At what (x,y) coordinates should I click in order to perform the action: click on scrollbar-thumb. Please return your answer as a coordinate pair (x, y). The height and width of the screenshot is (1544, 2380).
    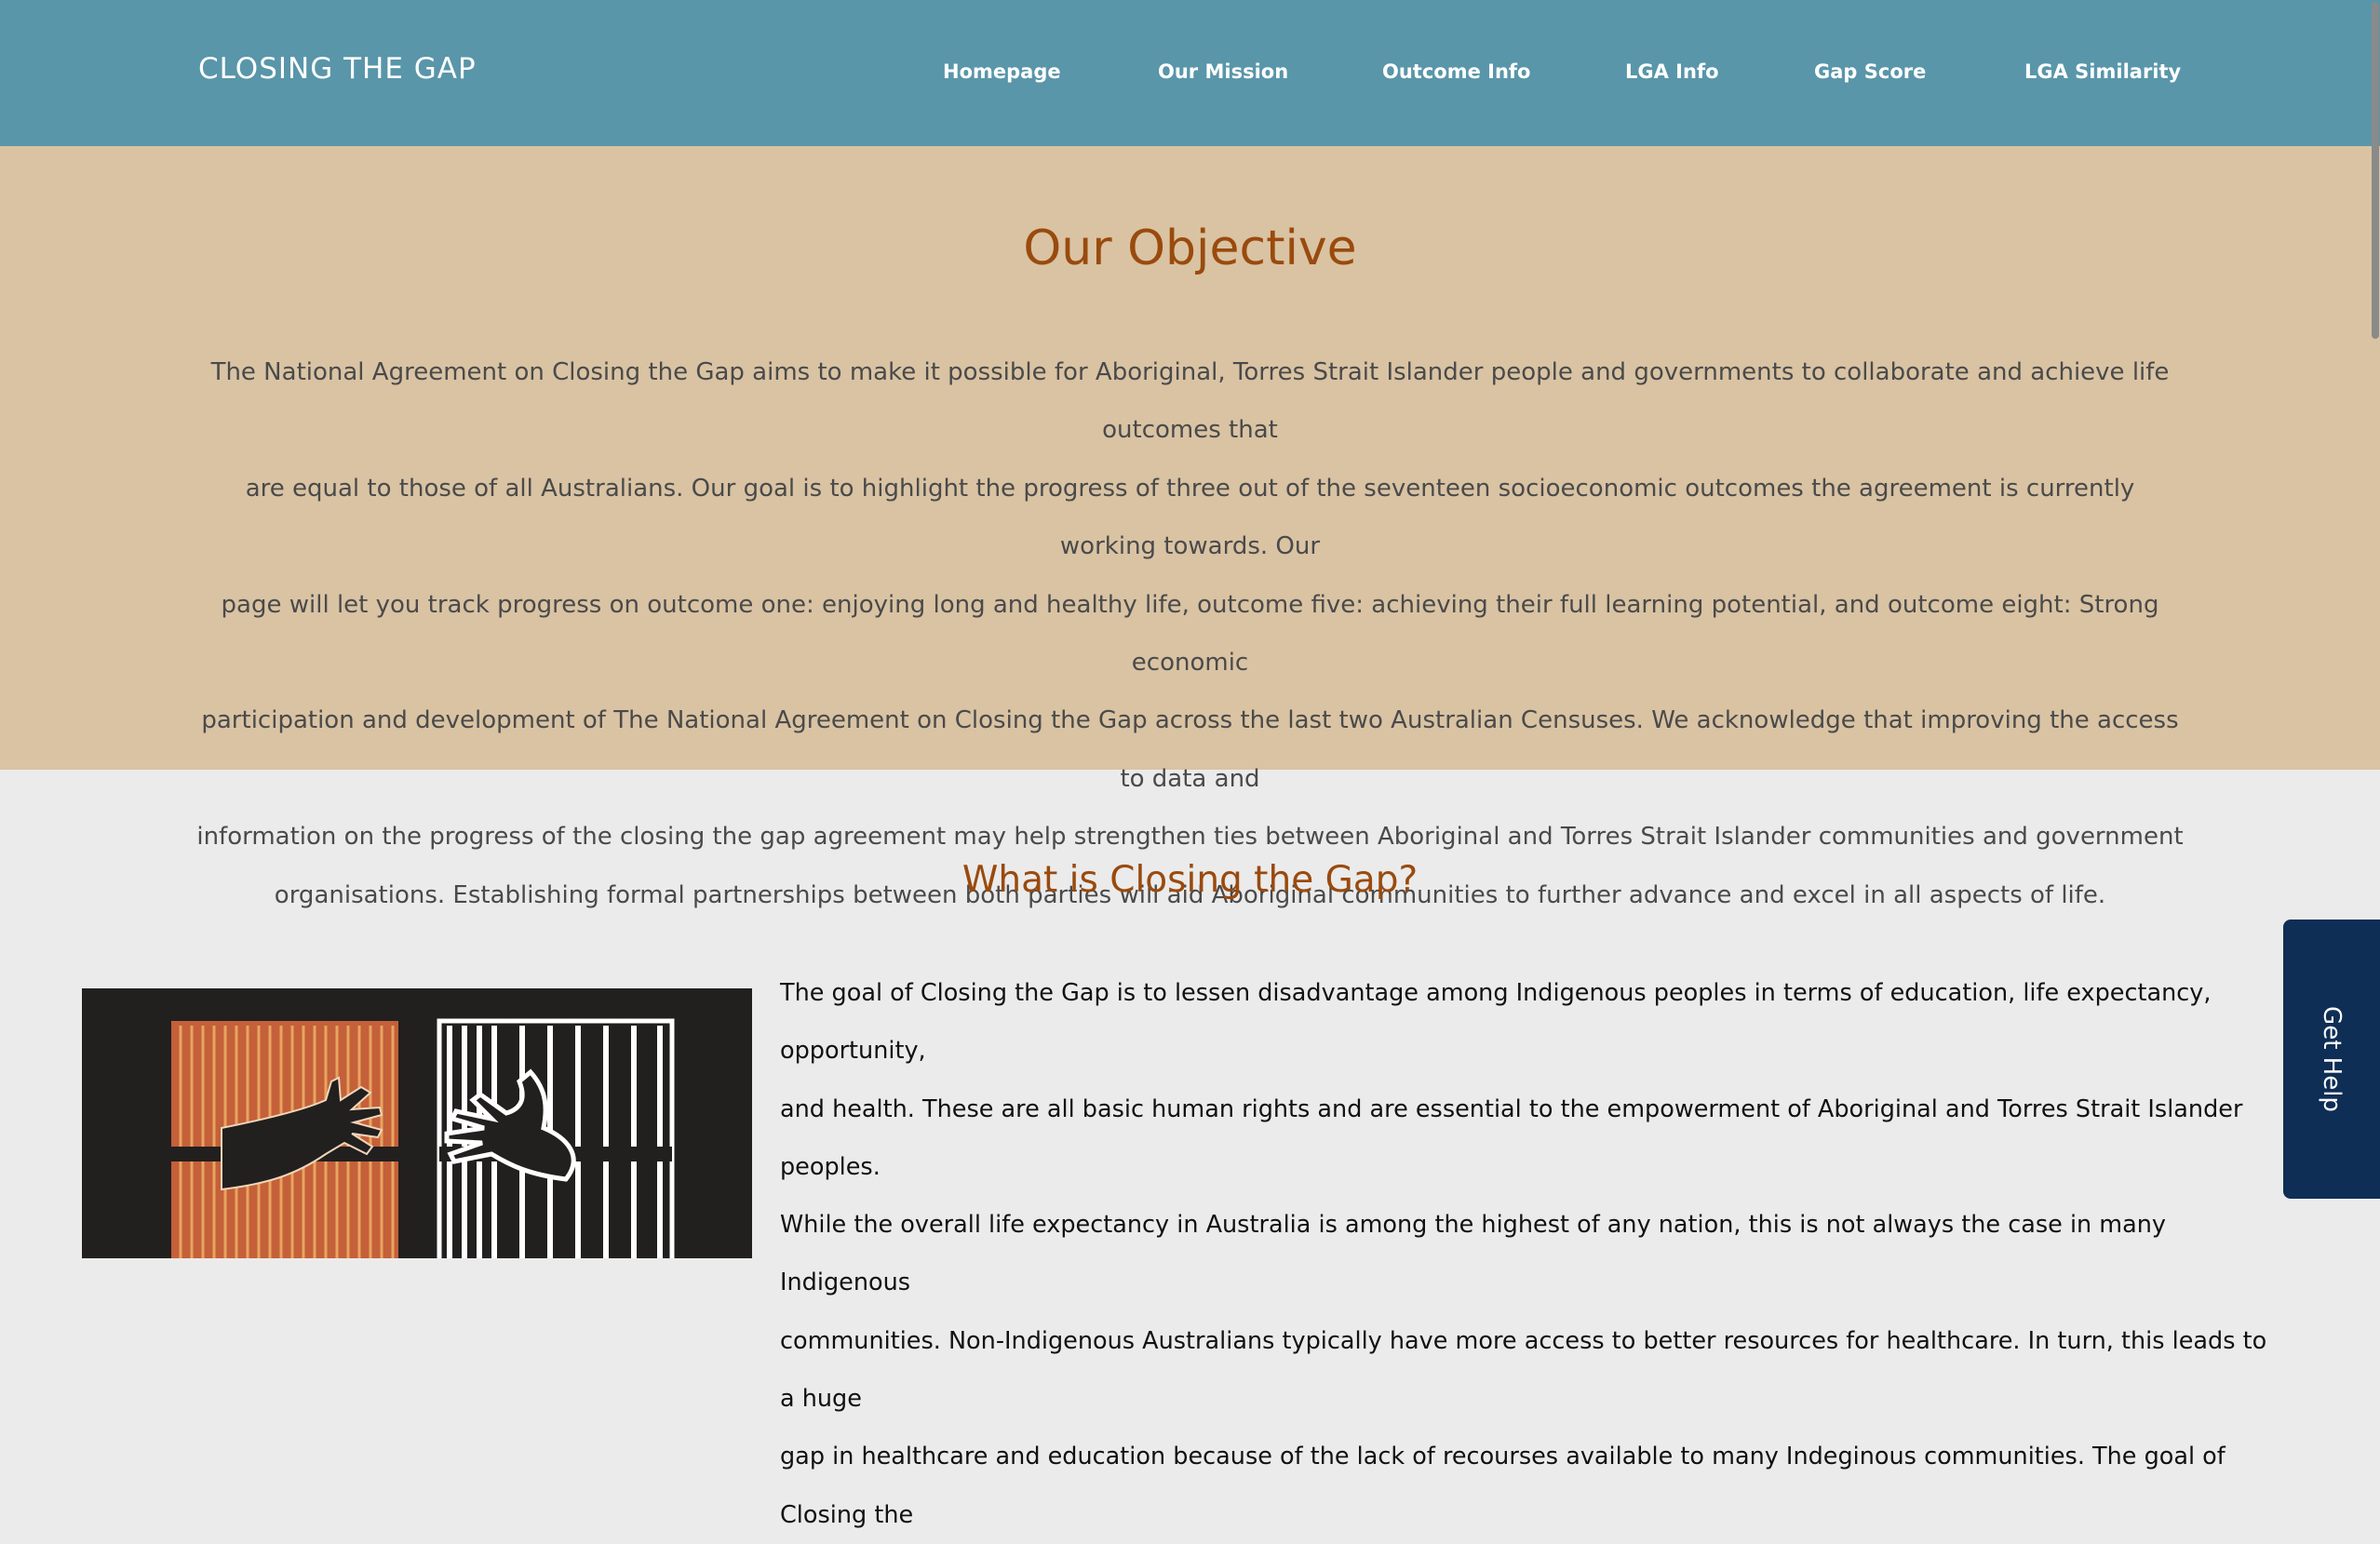
    Looking at the image, I should click on (2375, 171).